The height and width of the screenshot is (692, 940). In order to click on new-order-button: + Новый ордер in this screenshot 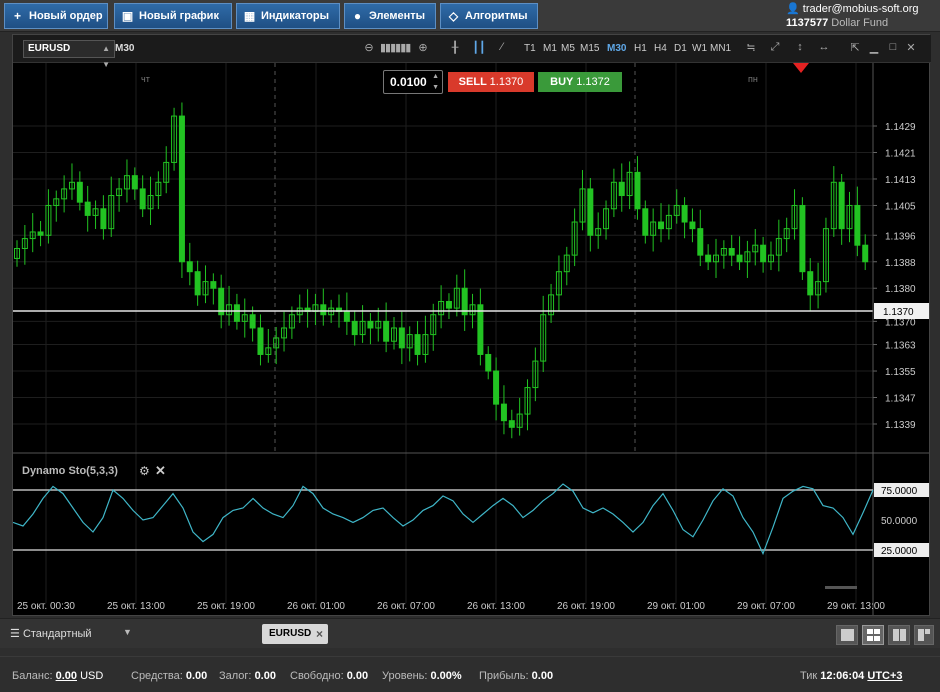, I will do `click(56, 16)`.